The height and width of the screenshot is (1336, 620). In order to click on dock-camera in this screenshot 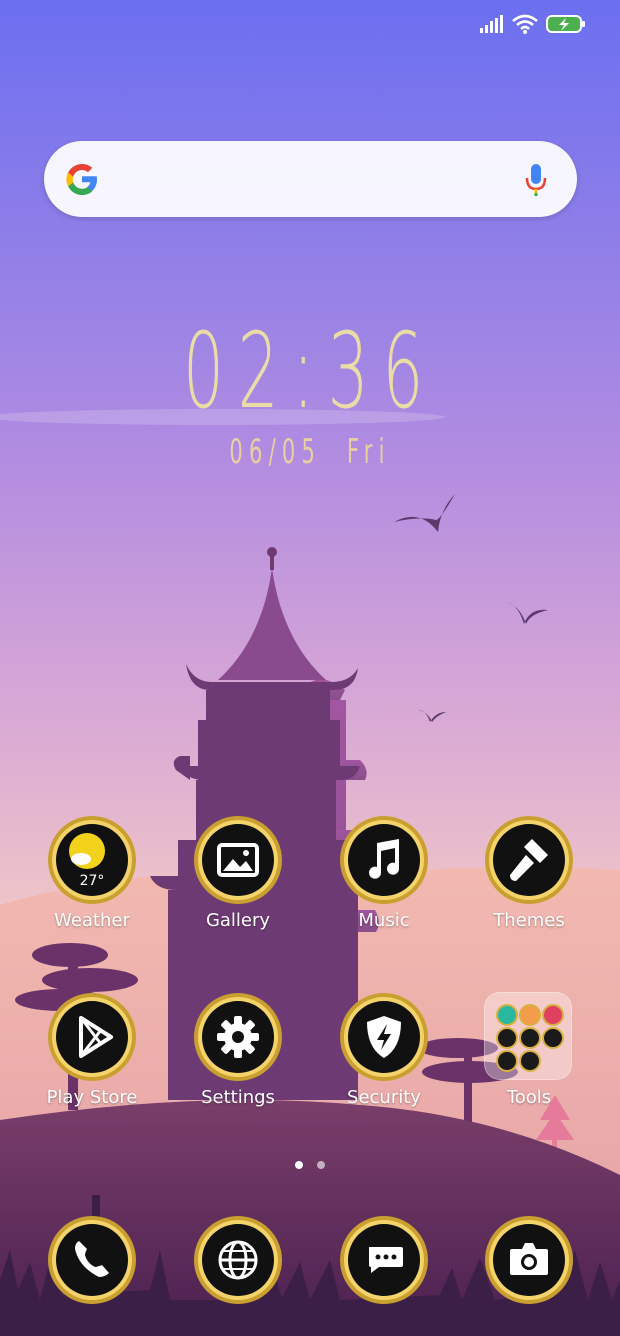, I will do `click(529, 1261)`.